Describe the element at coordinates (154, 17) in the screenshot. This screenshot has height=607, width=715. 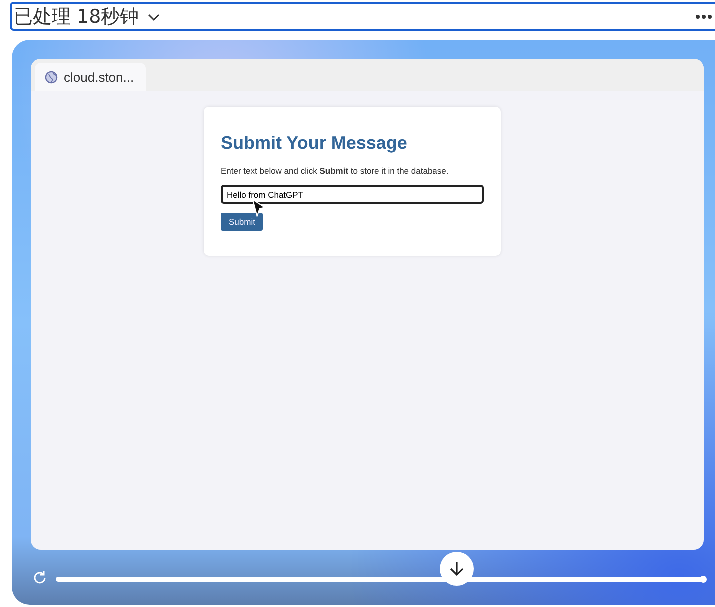
I see `chevron-down-icon` at that location.